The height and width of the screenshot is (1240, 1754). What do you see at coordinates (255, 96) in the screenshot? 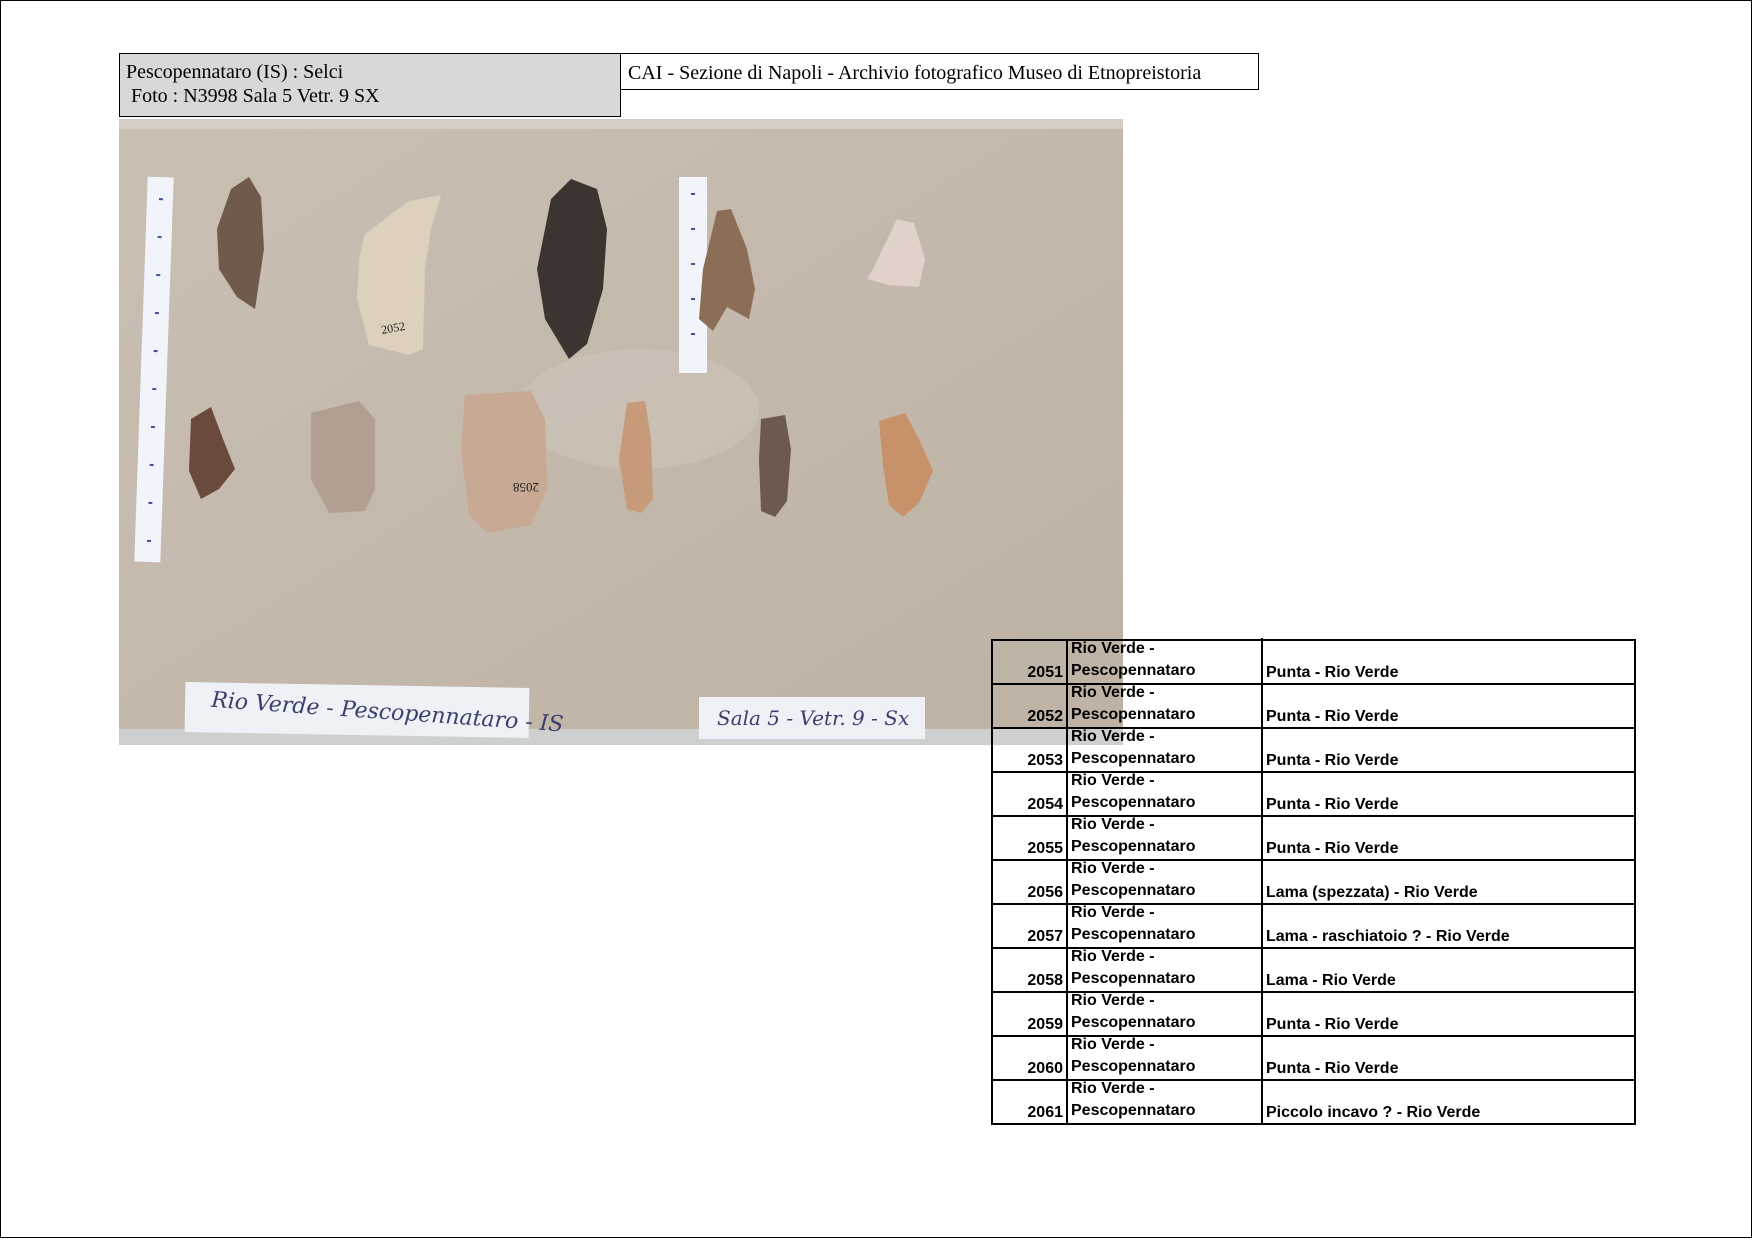
I see `header-photo-ref: Foto : N3998 Sala 5 Vetr. 9 SX` at bounding box center [255, 96].